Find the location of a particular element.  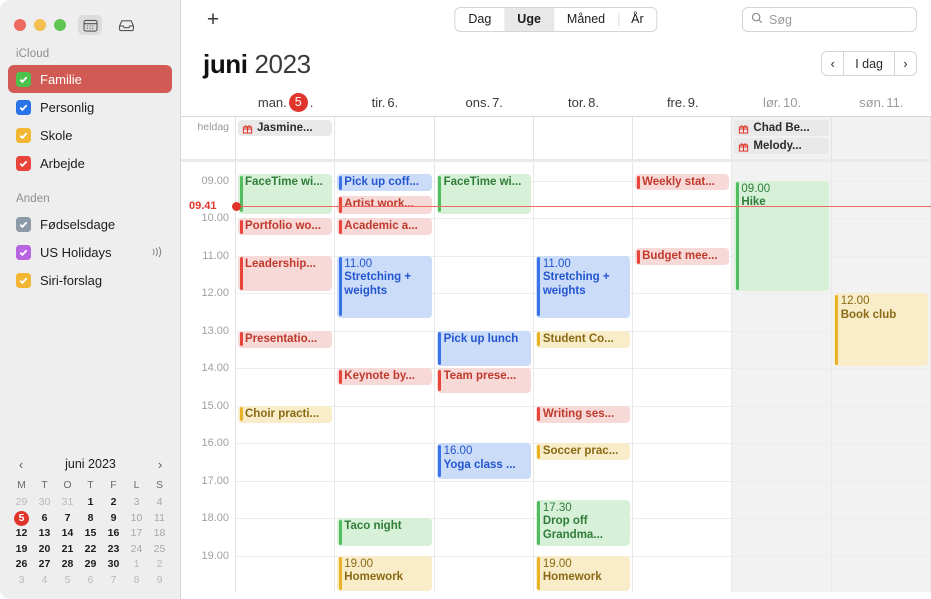

checkbox-familie is located at coordinates (23, 79).